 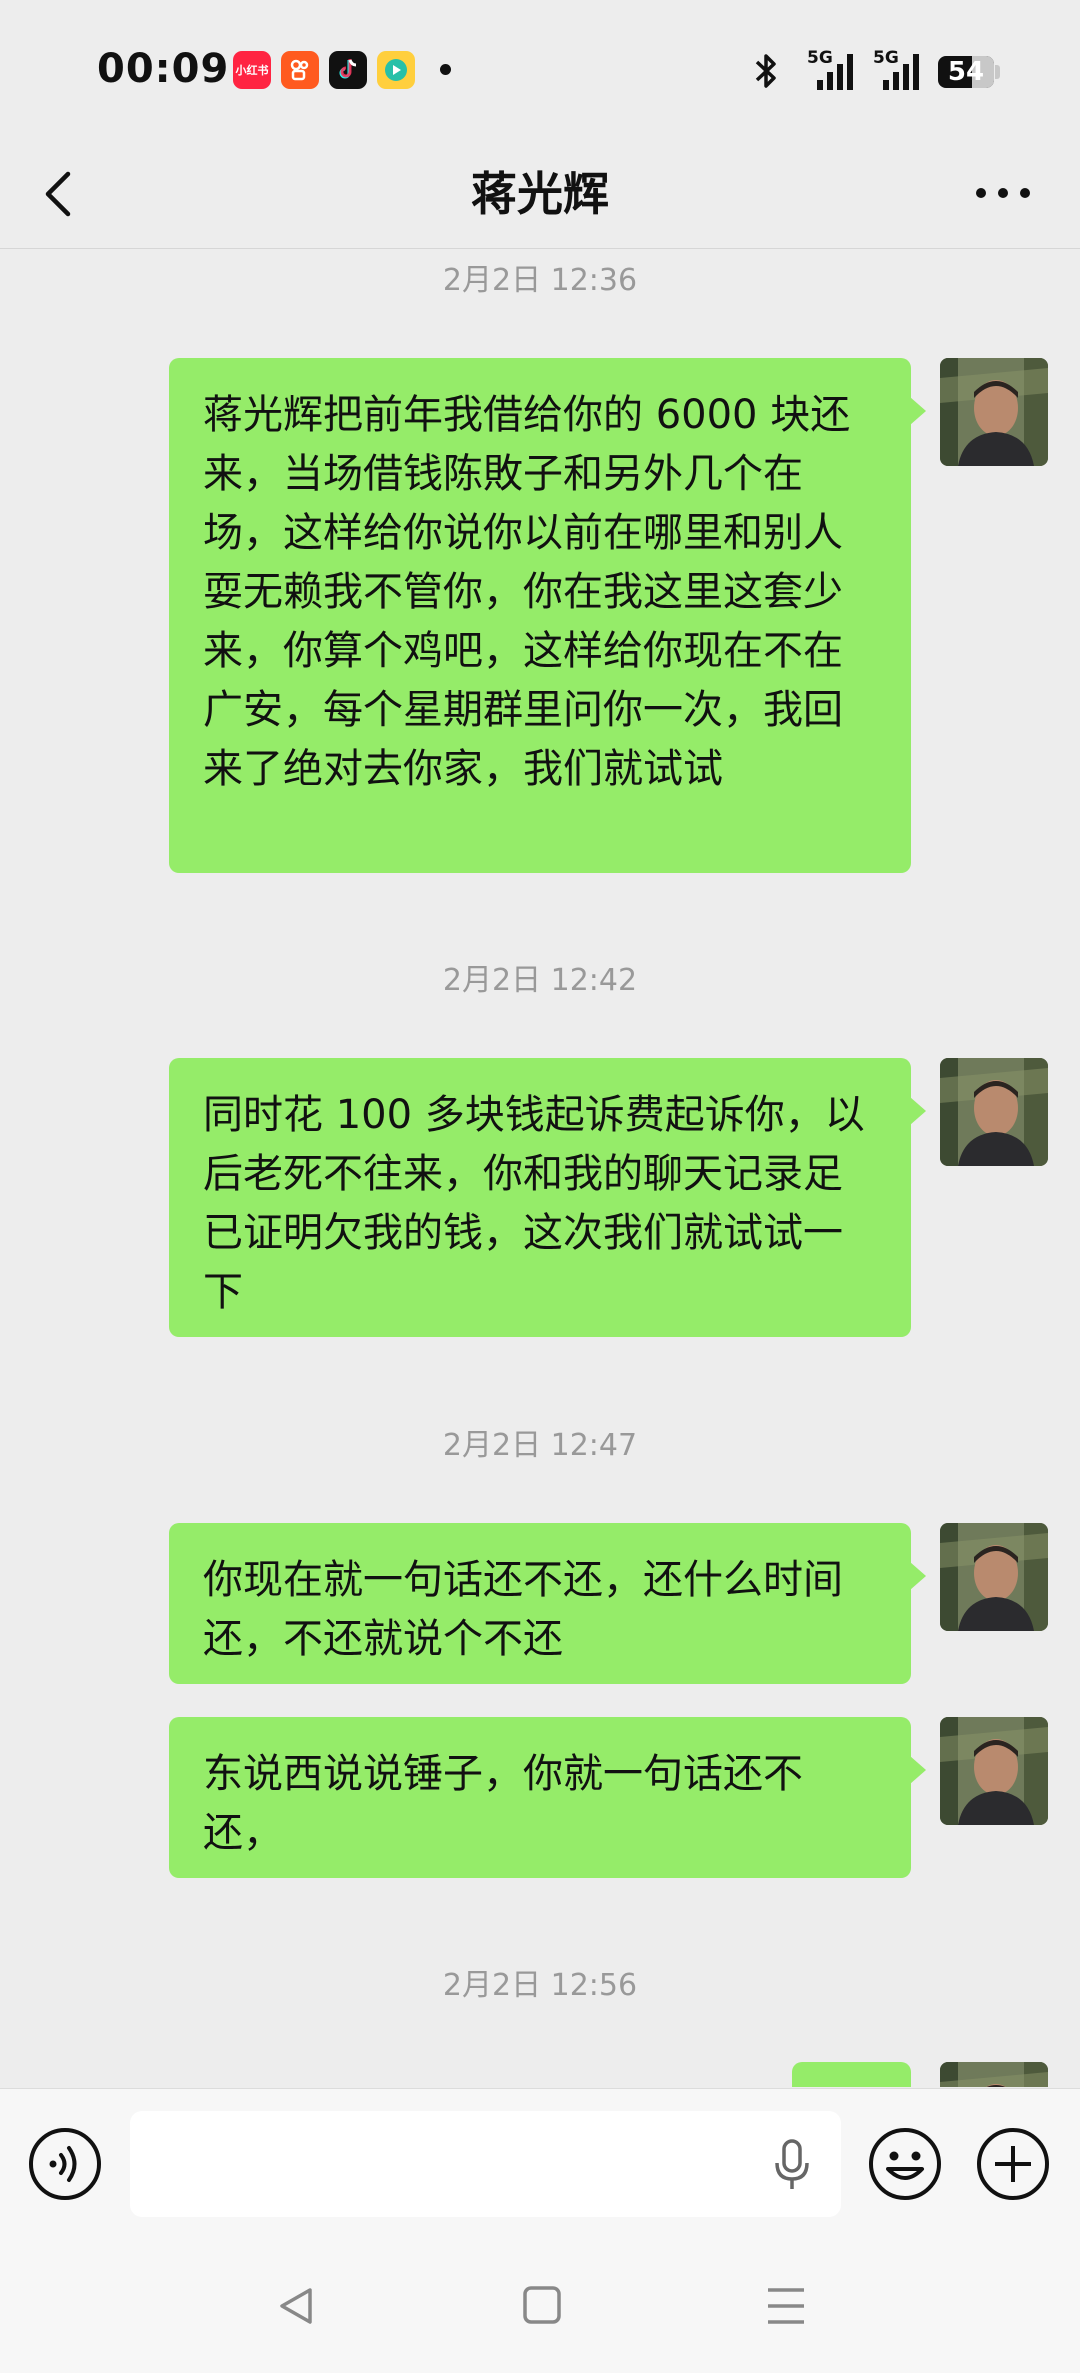 I want to click on message-bubble: 你现在就一句话还不还，还什么时间还，不还就说个不还, so click(x=547, y=1603).